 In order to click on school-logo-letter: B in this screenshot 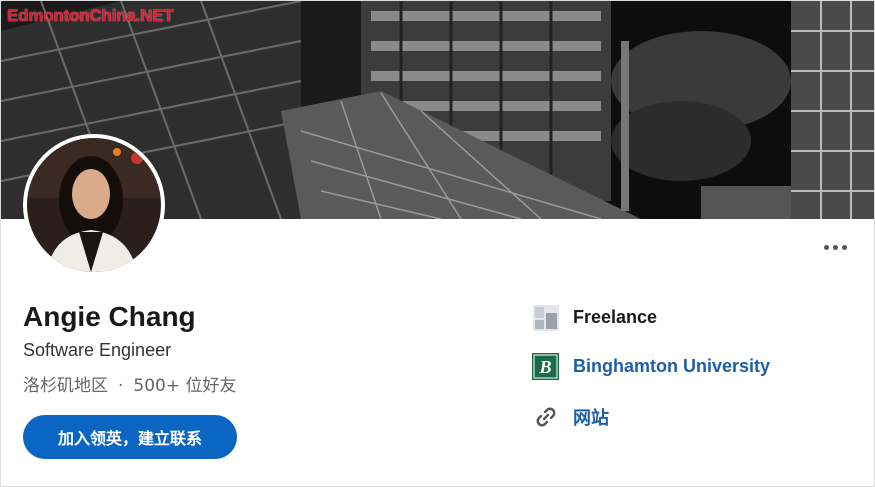, I will do `click(544, 367)`.